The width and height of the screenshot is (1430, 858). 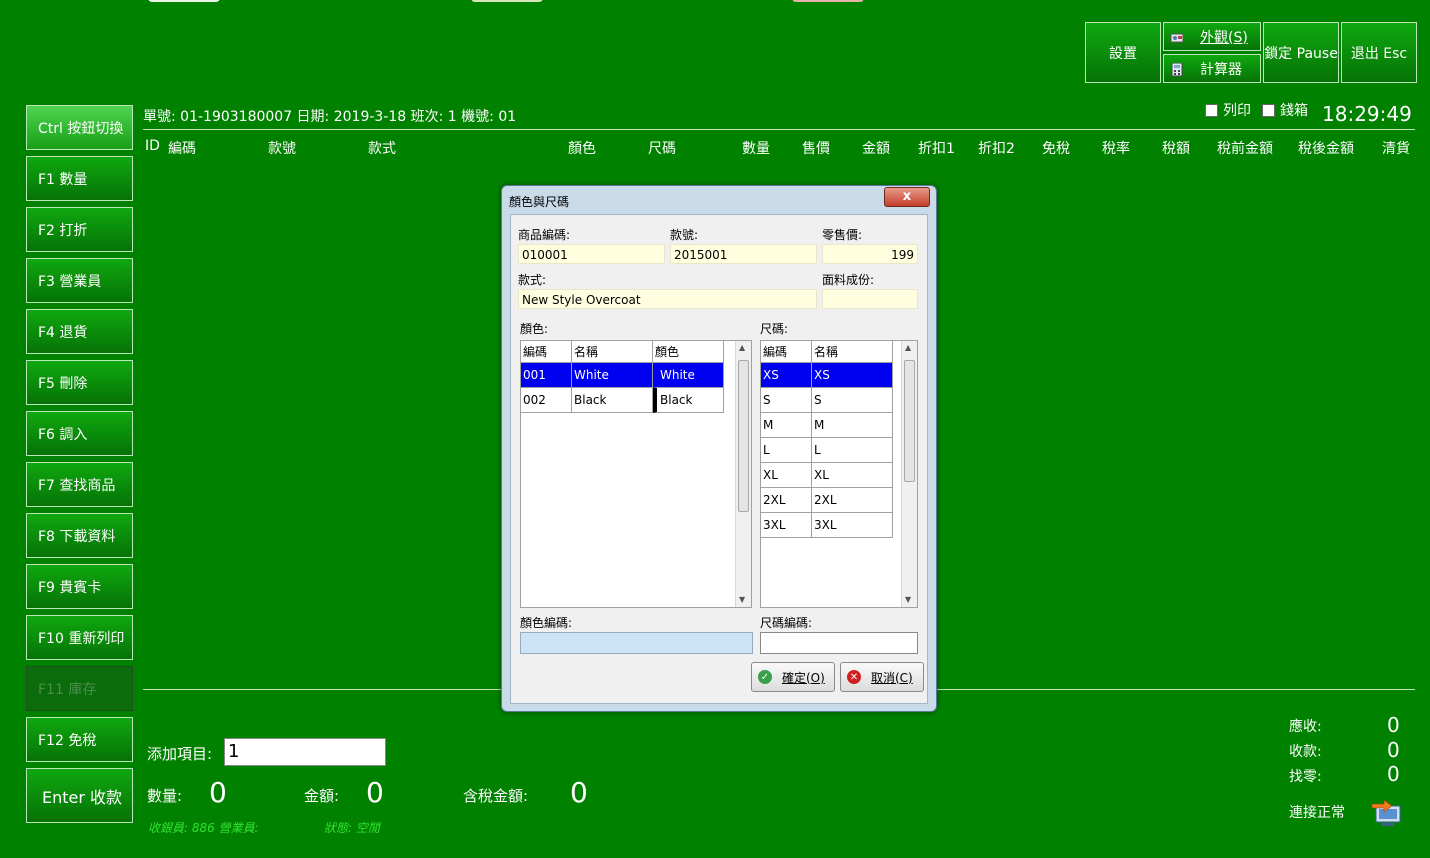 I want to click on sidebar-button-label: Enter 收款, so click(x=82, y=797).